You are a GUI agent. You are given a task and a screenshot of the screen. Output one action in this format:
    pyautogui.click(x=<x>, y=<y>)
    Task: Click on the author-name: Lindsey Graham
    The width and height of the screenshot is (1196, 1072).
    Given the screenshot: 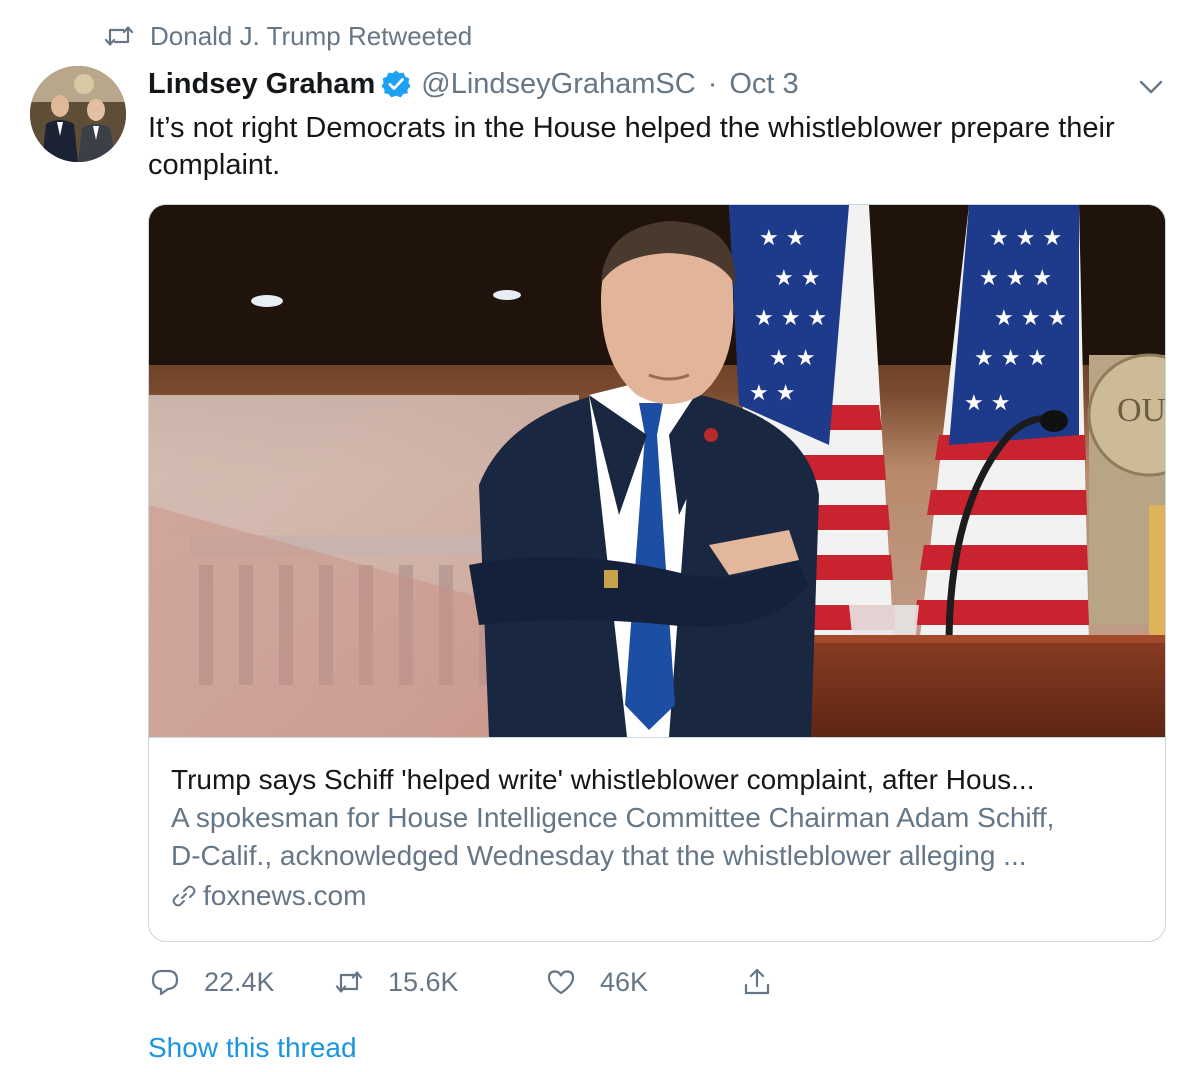 What is the action you would take?
    pyautogui.click(x=261, y=84)
    